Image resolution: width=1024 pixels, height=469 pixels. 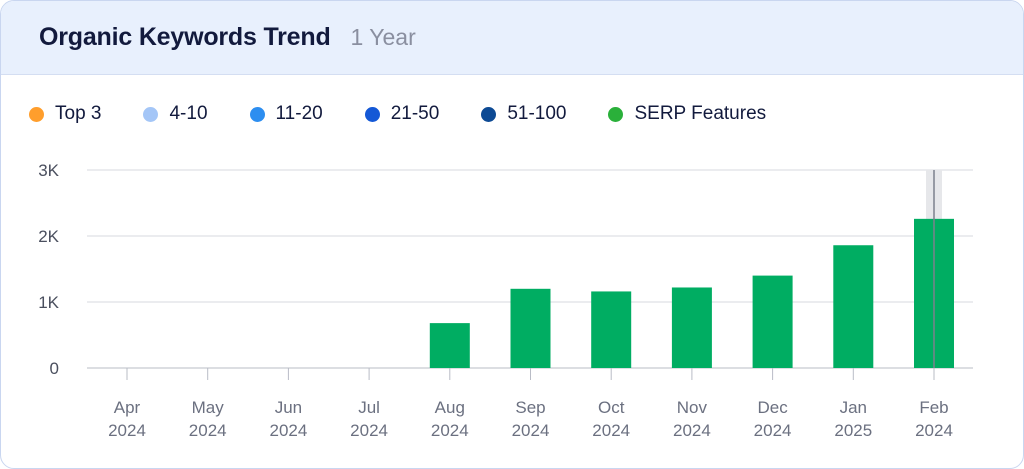 I want to click on x-tick-label-month: Aug, so click(x=450, y=407).